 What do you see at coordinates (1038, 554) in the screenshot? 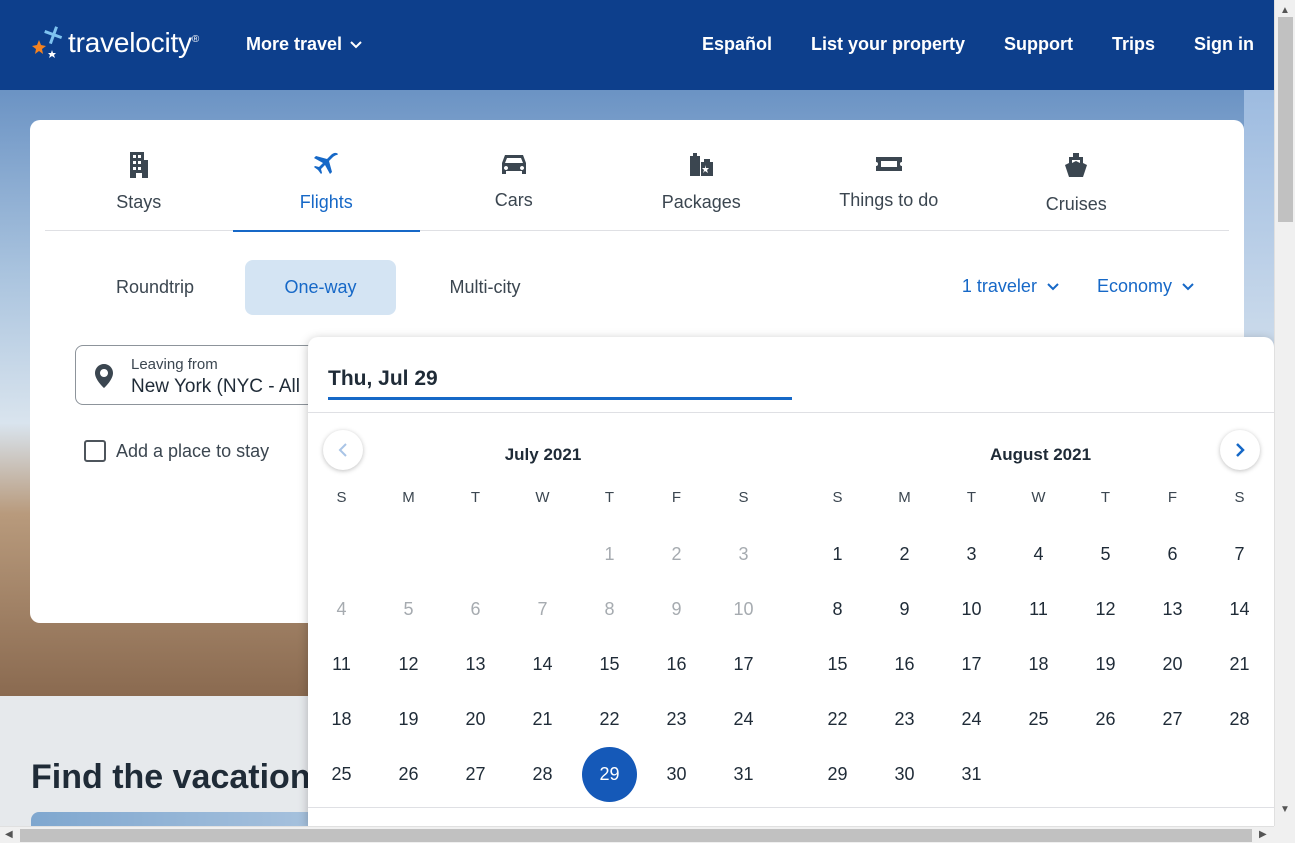
I see `calendar-day: 4` at bounding box center [1038, 554].